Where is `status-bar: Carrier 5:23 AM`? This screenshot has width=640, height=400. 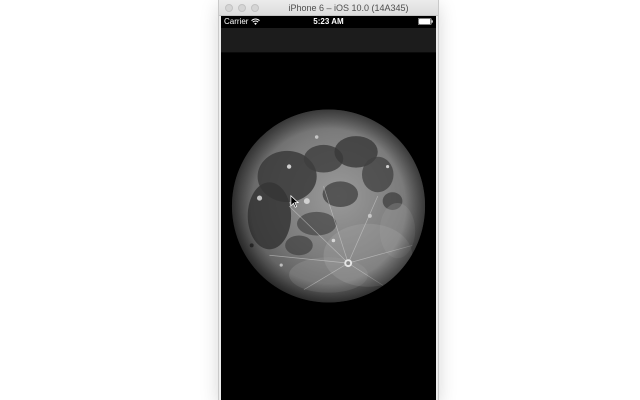 status-bar: Carrier 5:23 AM is located at coordinates (328, 22).